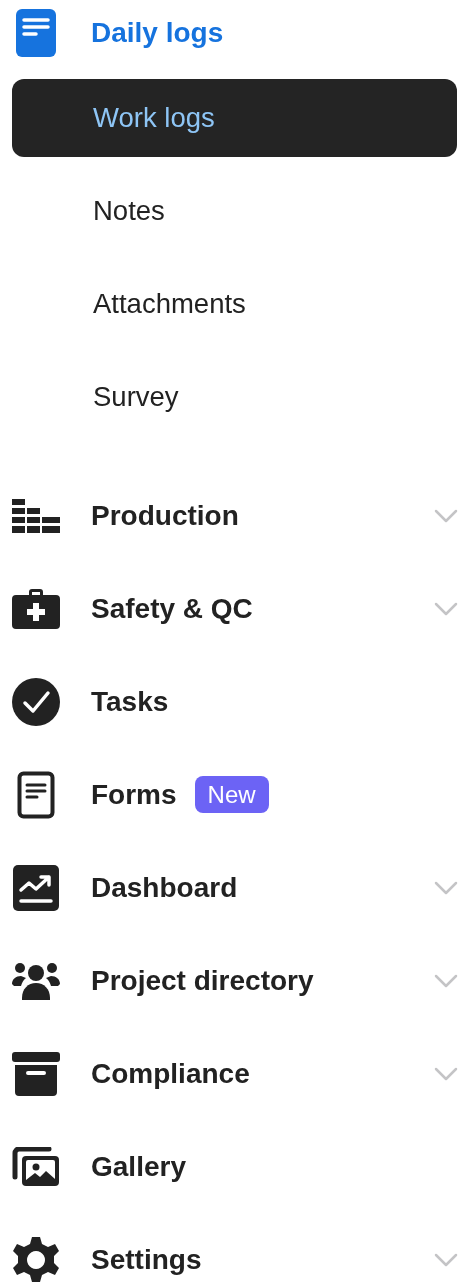 This screenshot has width=459, height=1282. What do you see at coordinates (165, 515) in the screenshot?
I see `nav-item: Production` at bounding box center [165, 515].